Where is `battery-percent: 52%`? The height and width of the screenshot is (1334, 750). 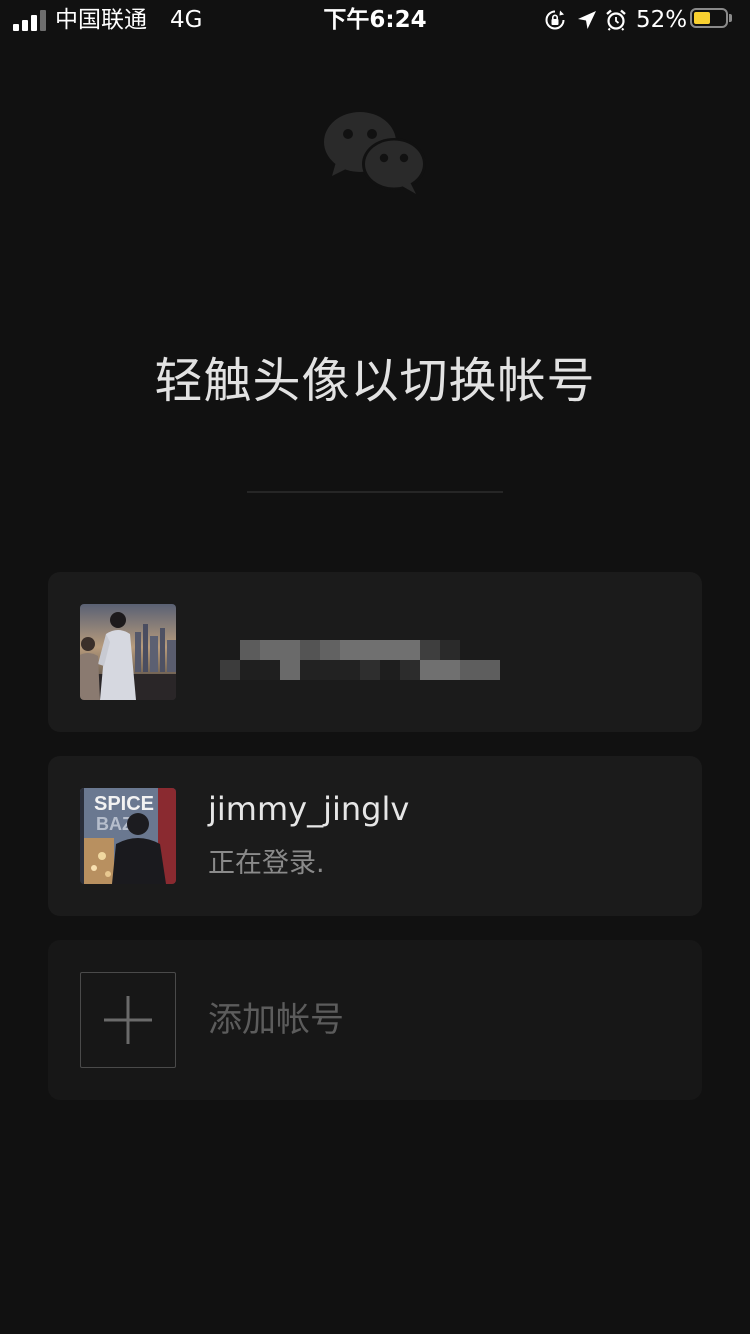 battery-percent: 52% is located at coordinates (662, 20).